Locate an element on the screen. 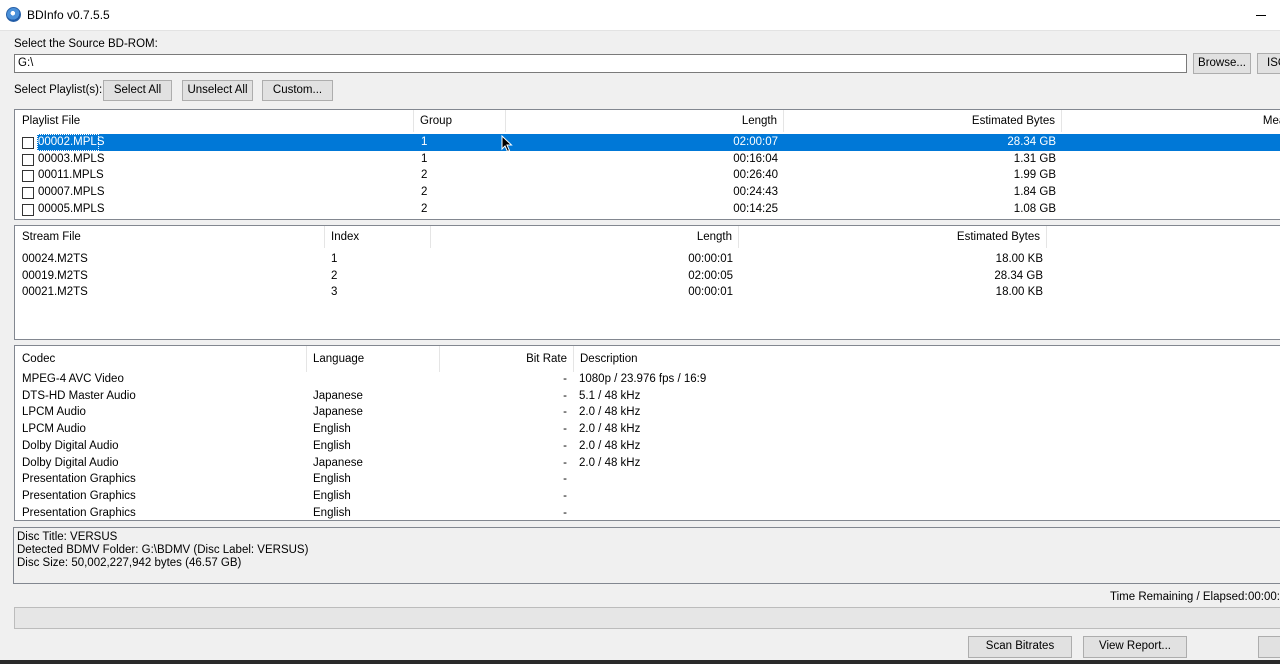 This screenshot has height=664, width=1280. col-stream-length: Length is located at coordinates (585, 237).